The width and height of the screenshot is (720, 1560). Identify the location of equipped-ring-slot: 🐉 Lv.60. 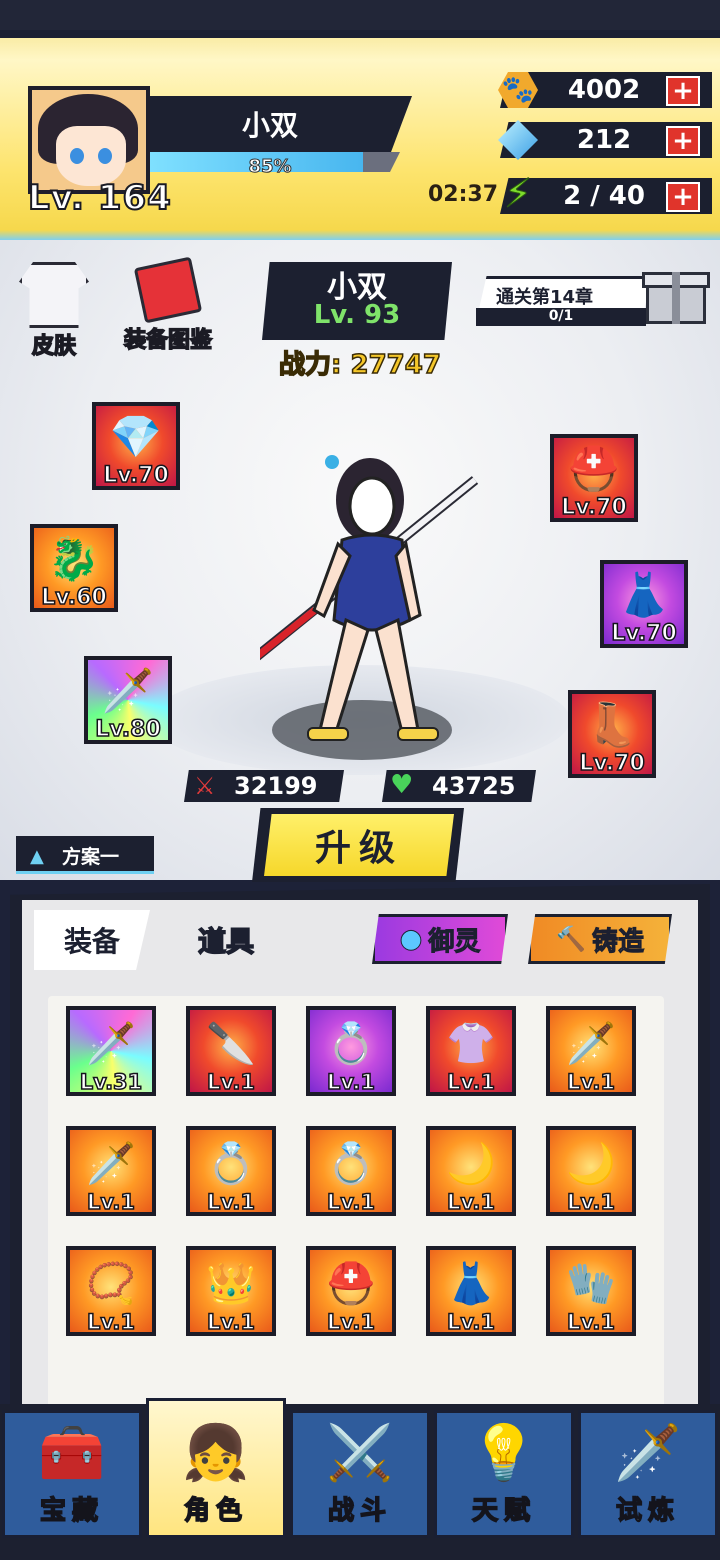
(74, 568).